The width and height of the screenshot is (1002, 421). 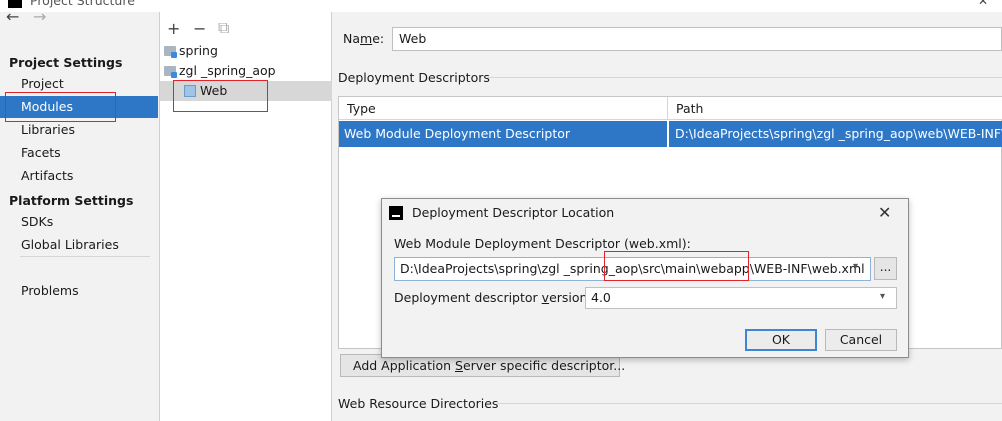 What do you see at coordinates (414, 77) in the screenshot?
I see `deployment-descriptors-title: Deployment Descriptors` at bounding box center [414, 77].